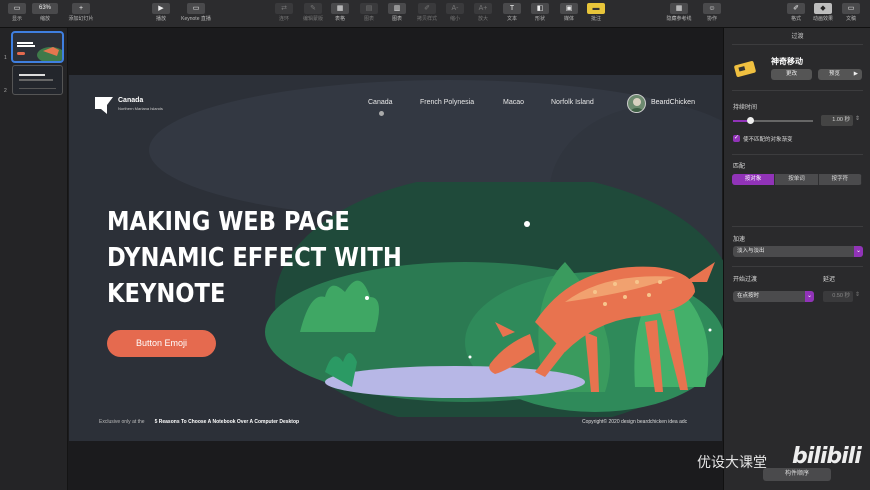 Image resolution: width=870 pixels, height=490 pixels. Describe the element at coordinates (17, 8) in the screenshot. I see `view-icon: ▭` at that location.